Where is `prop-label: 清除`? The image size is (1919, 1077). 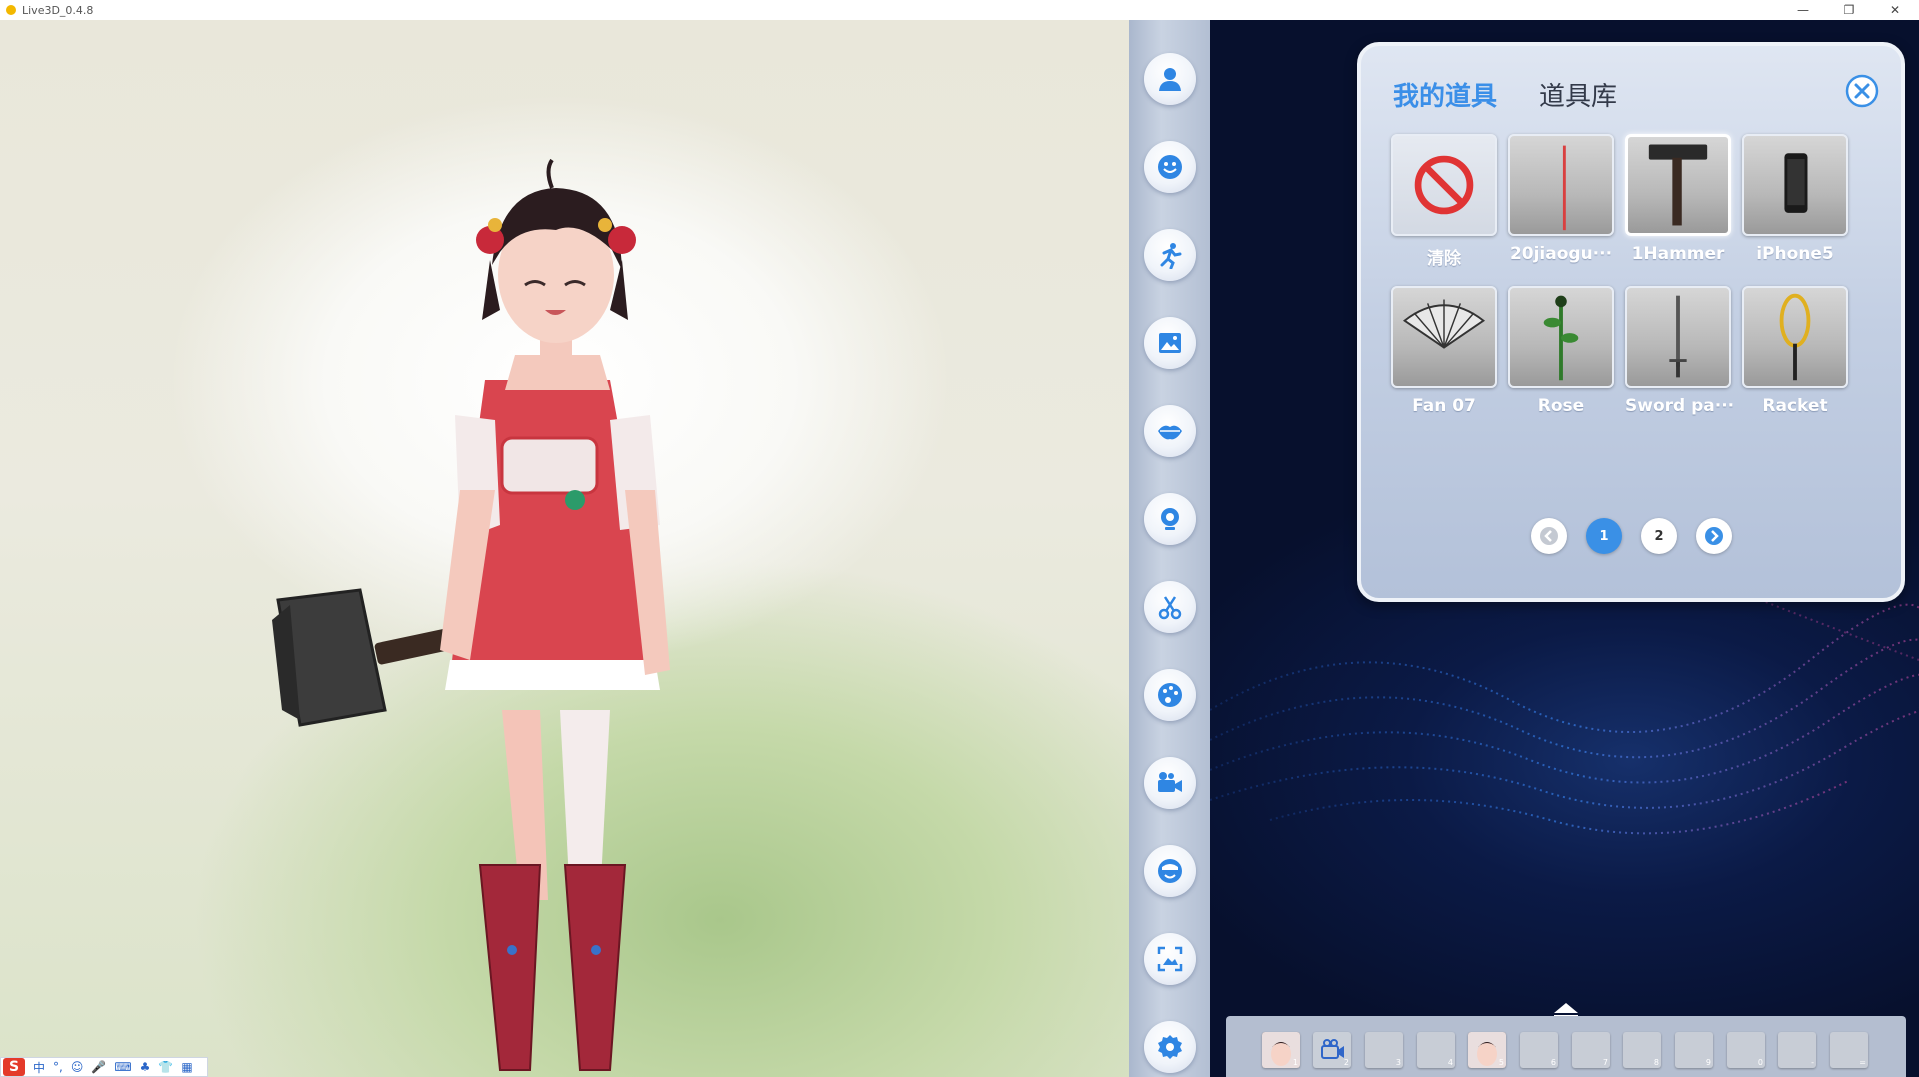
prop-label: 清除 is located at coordinates (1444, 259).